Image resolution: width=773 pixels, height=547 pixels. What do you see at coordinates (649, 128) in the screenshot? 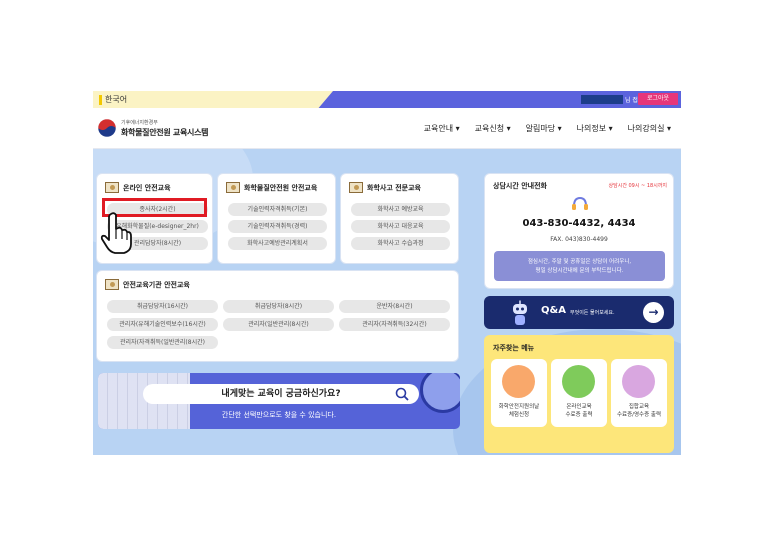
I see `nav-my-classroom: 나의강의실 ▾` at bounding box center [649, 128].